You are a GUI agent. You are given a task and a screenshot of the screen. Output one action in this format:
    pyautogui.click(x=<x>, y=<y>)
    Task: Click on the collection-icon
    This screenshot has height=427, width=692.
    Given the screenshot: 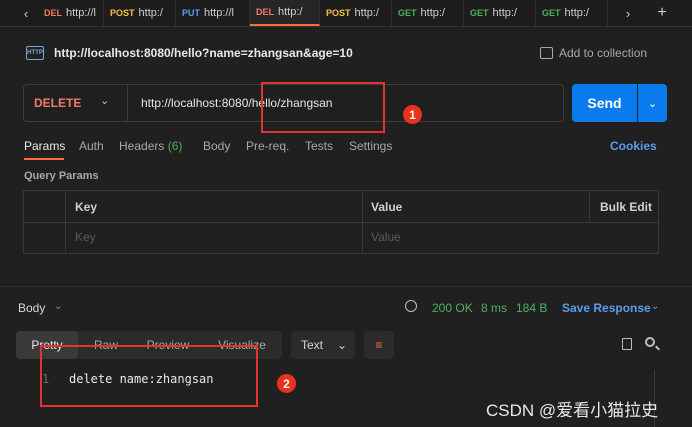 What is the action you would take?
    pyautogui.click(x=546, y=53)
    